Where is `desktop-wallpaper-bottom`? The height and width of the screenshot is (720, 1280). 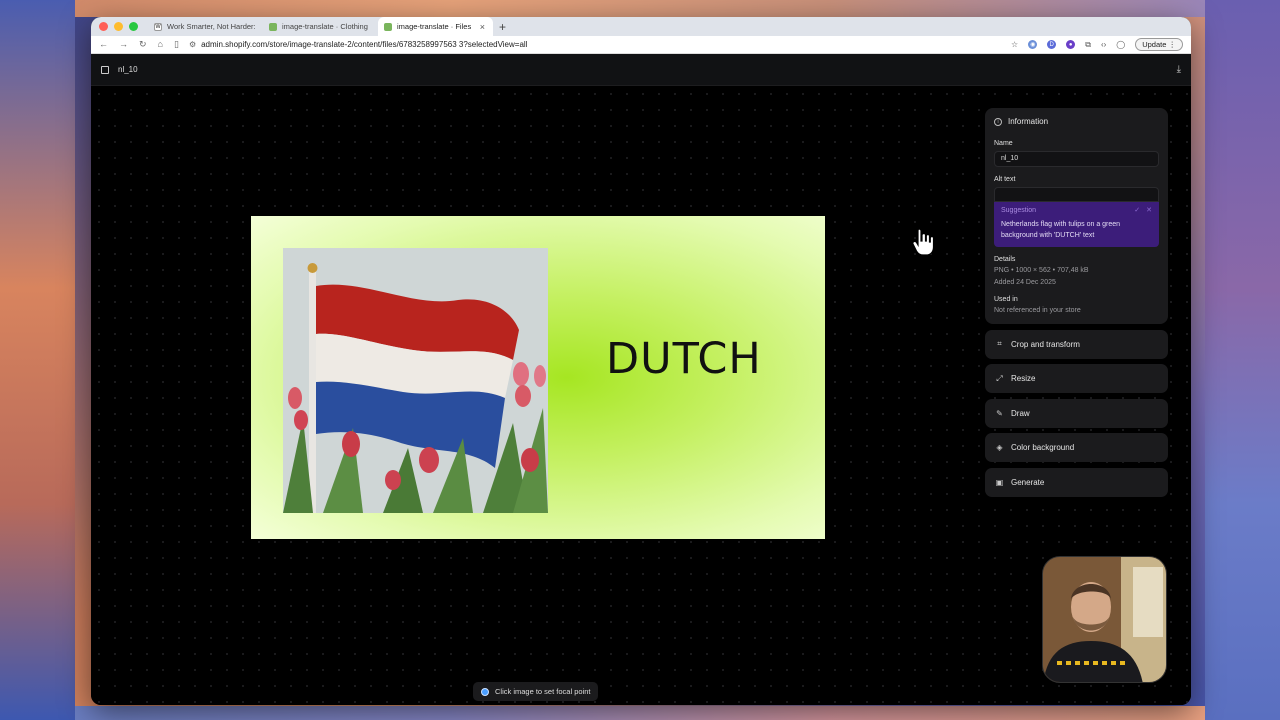
desktop-wallpaper-bottom is located at coordinates (640, 713).